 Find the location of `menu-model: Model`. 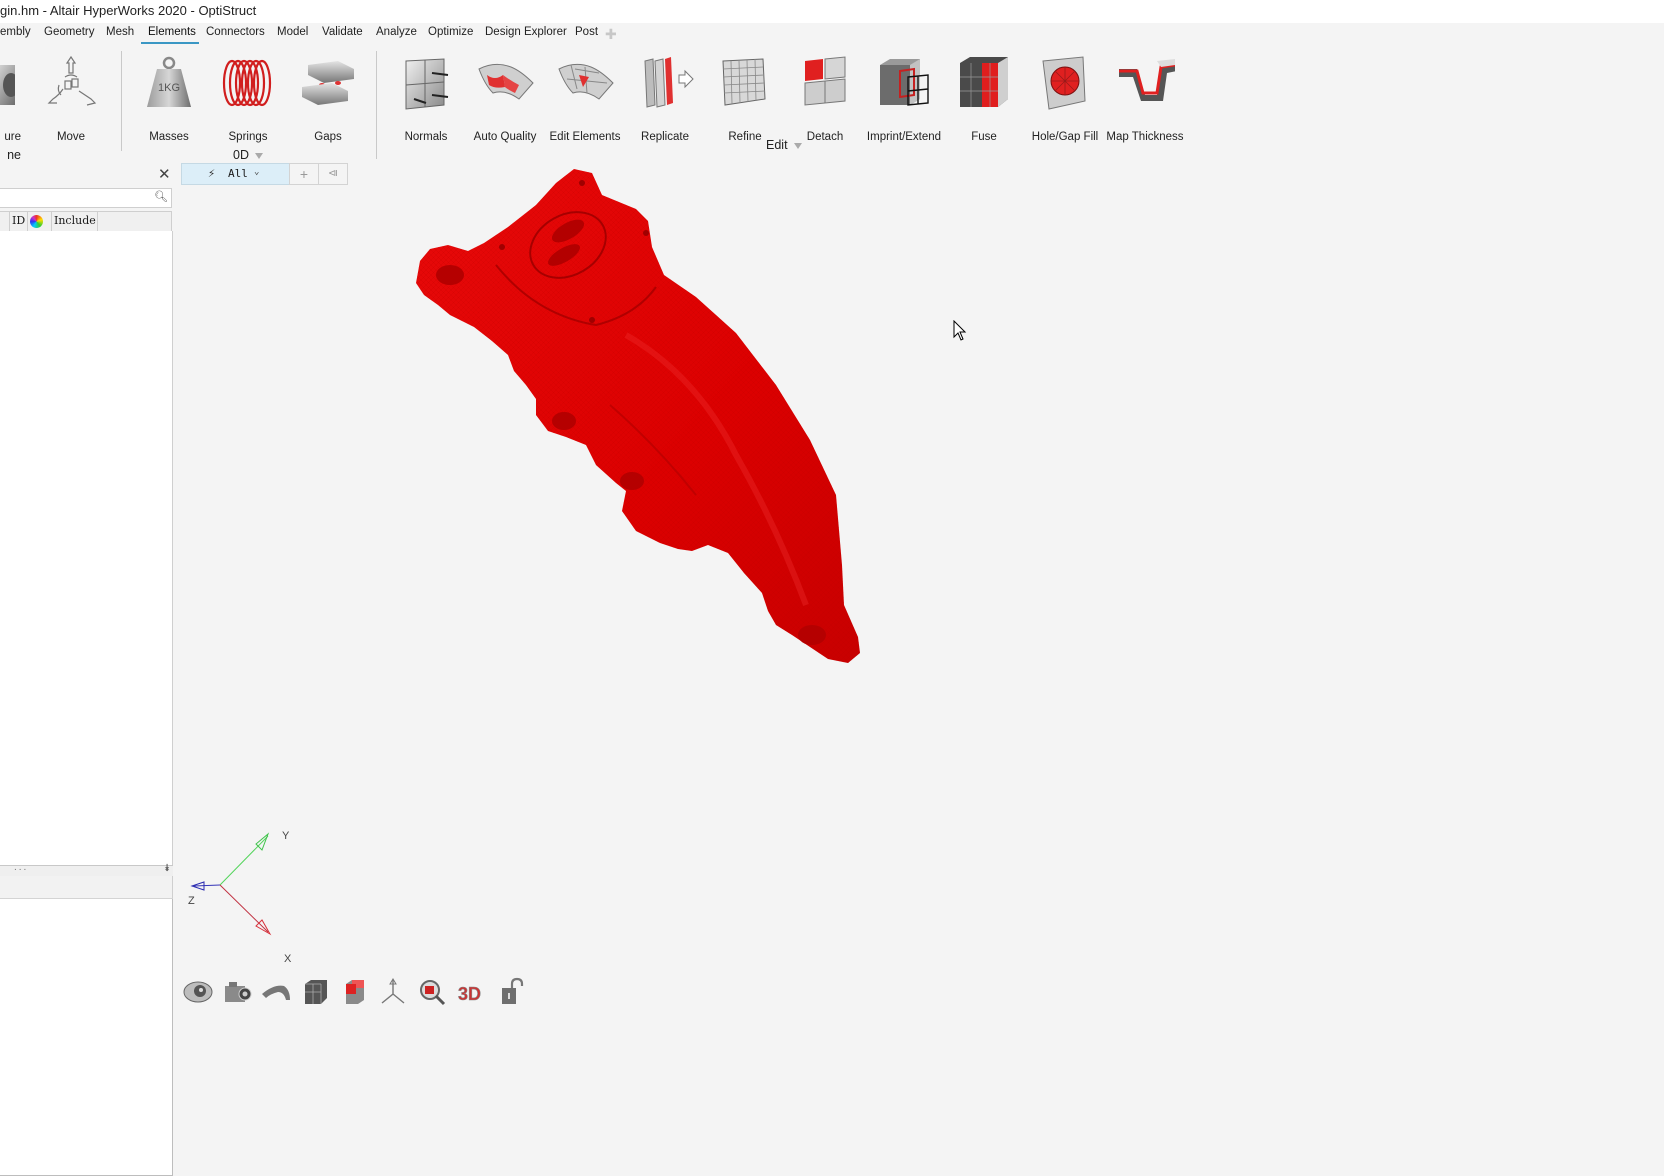

menu-model: Model is located at coordinates (292, 32).